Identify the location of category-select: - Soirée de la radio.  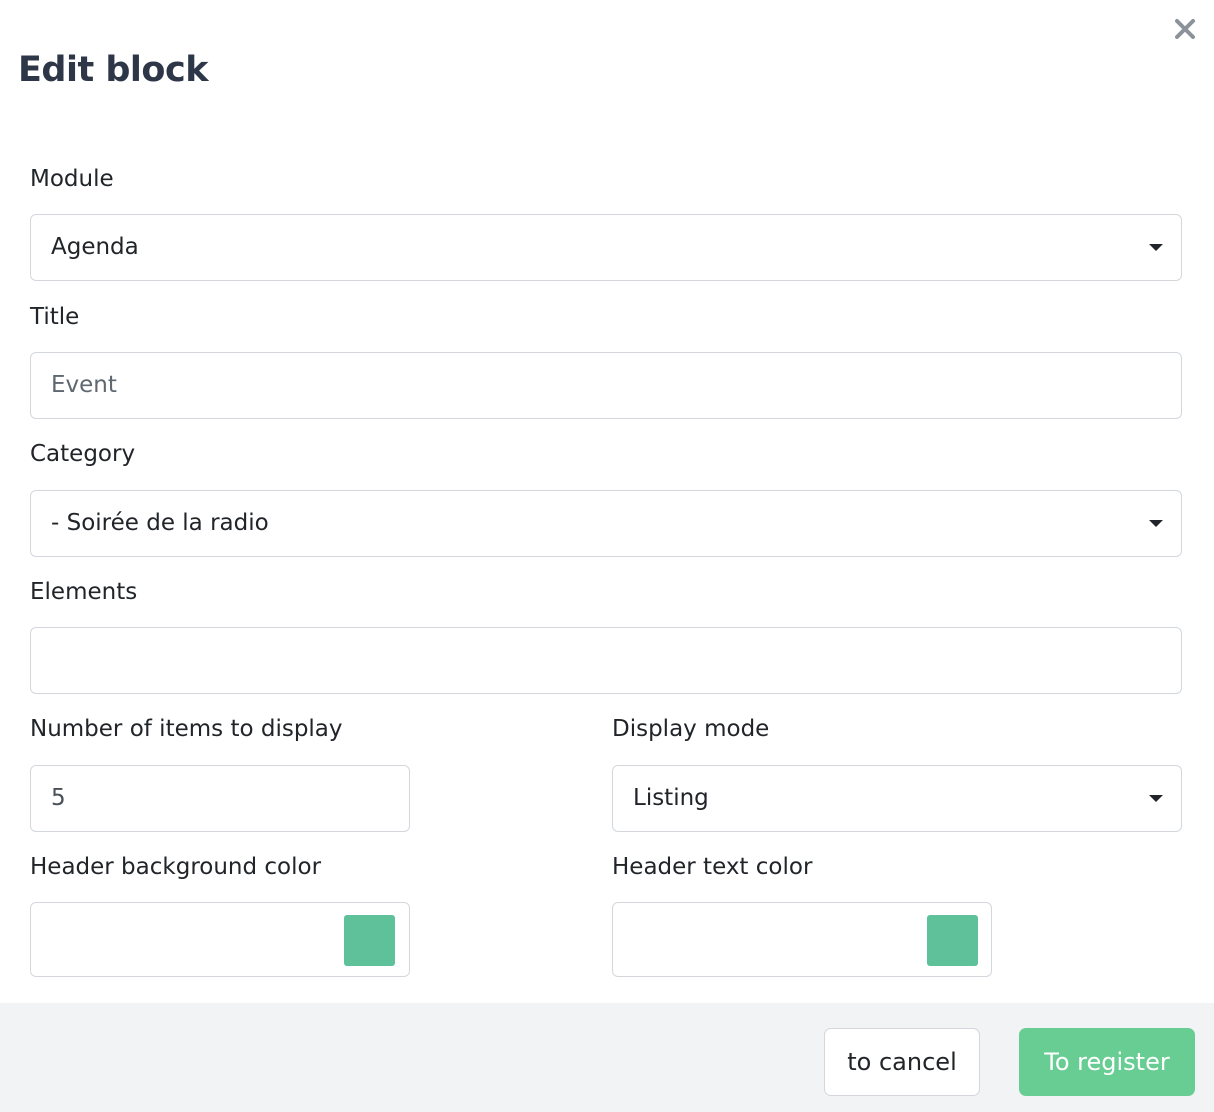
(606, 523).